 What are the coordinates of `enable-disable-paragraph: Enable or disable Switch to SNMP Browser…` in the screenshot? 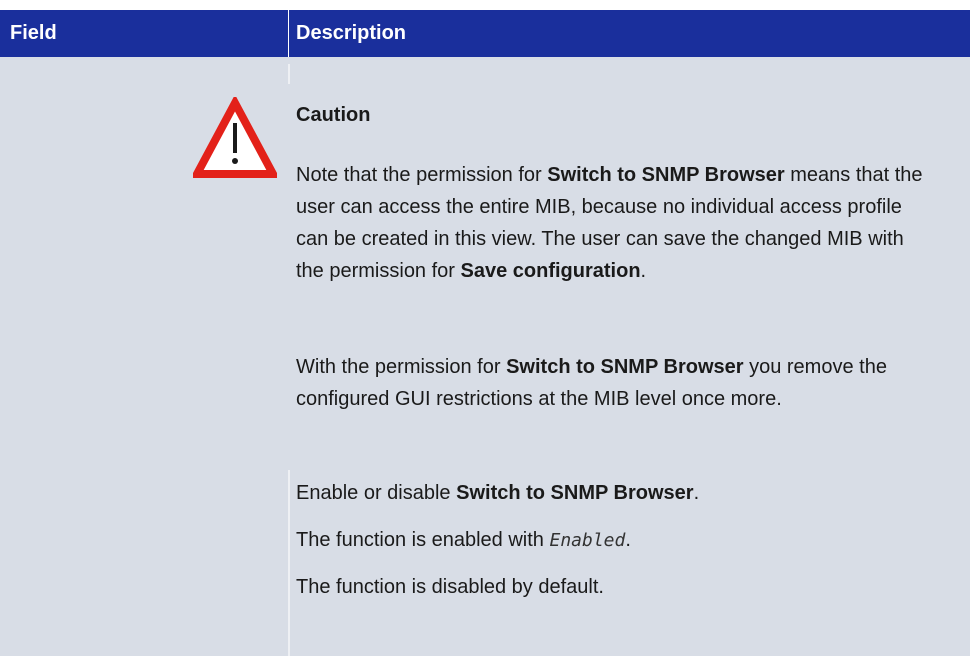 It's located at (498, 493).